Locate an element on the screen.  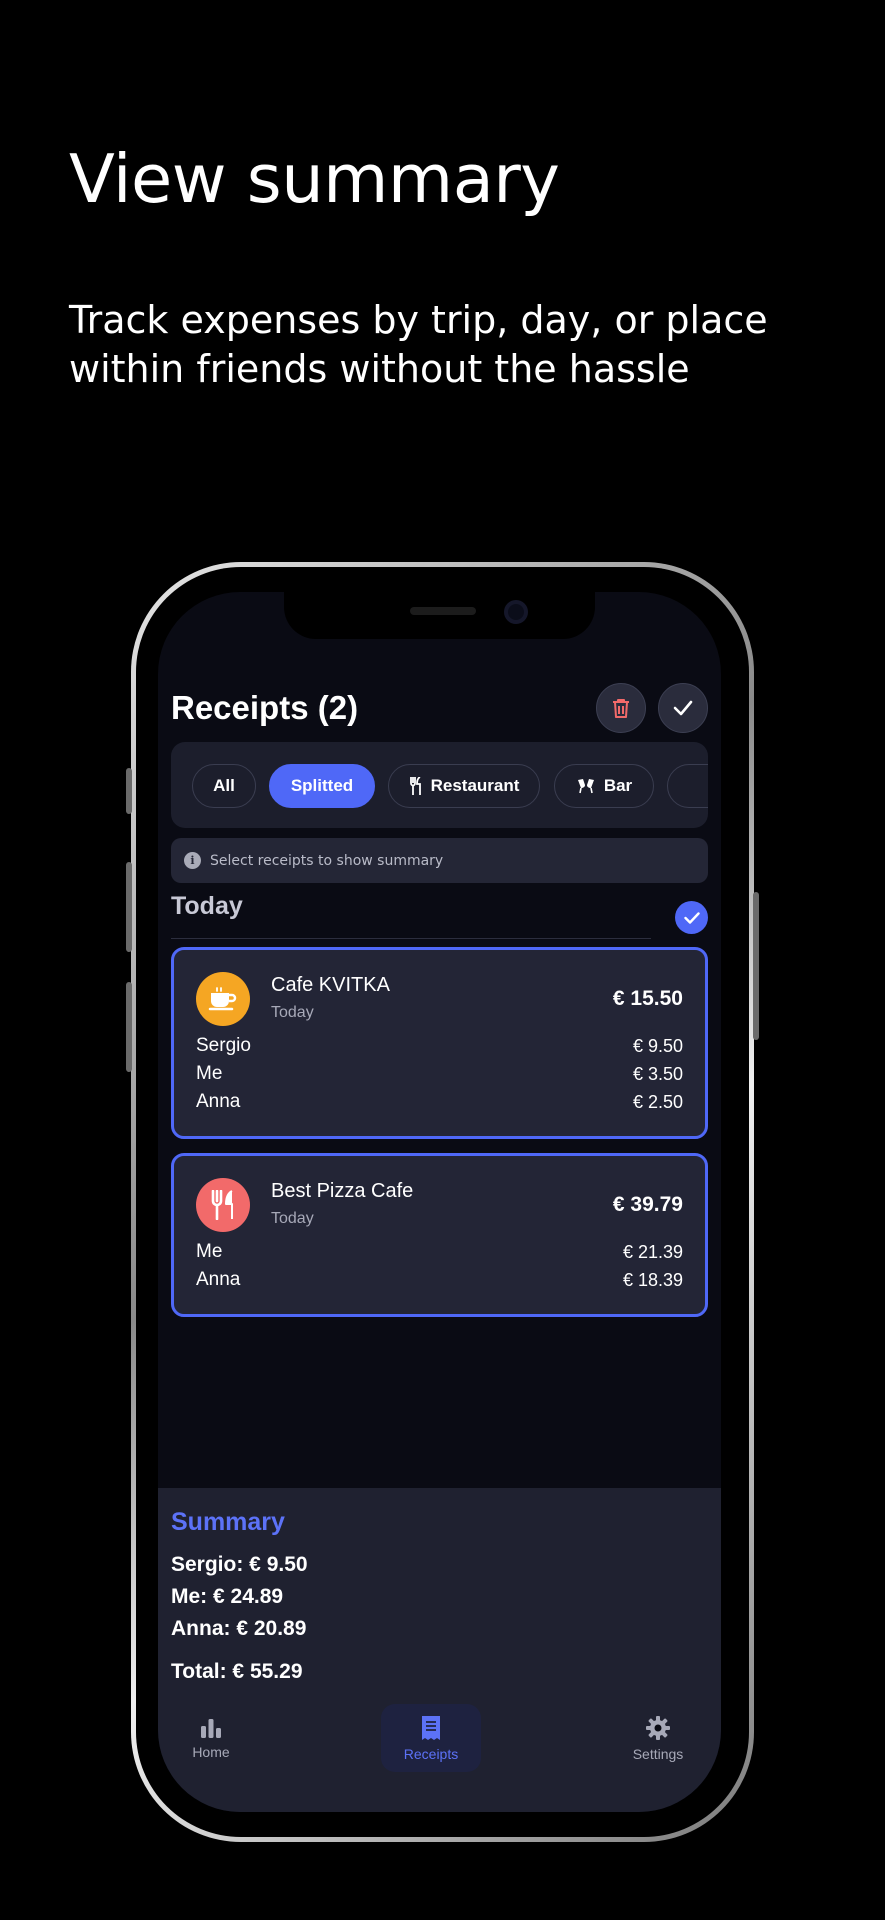
filter-chip-more is located at coordinates (687, 786).